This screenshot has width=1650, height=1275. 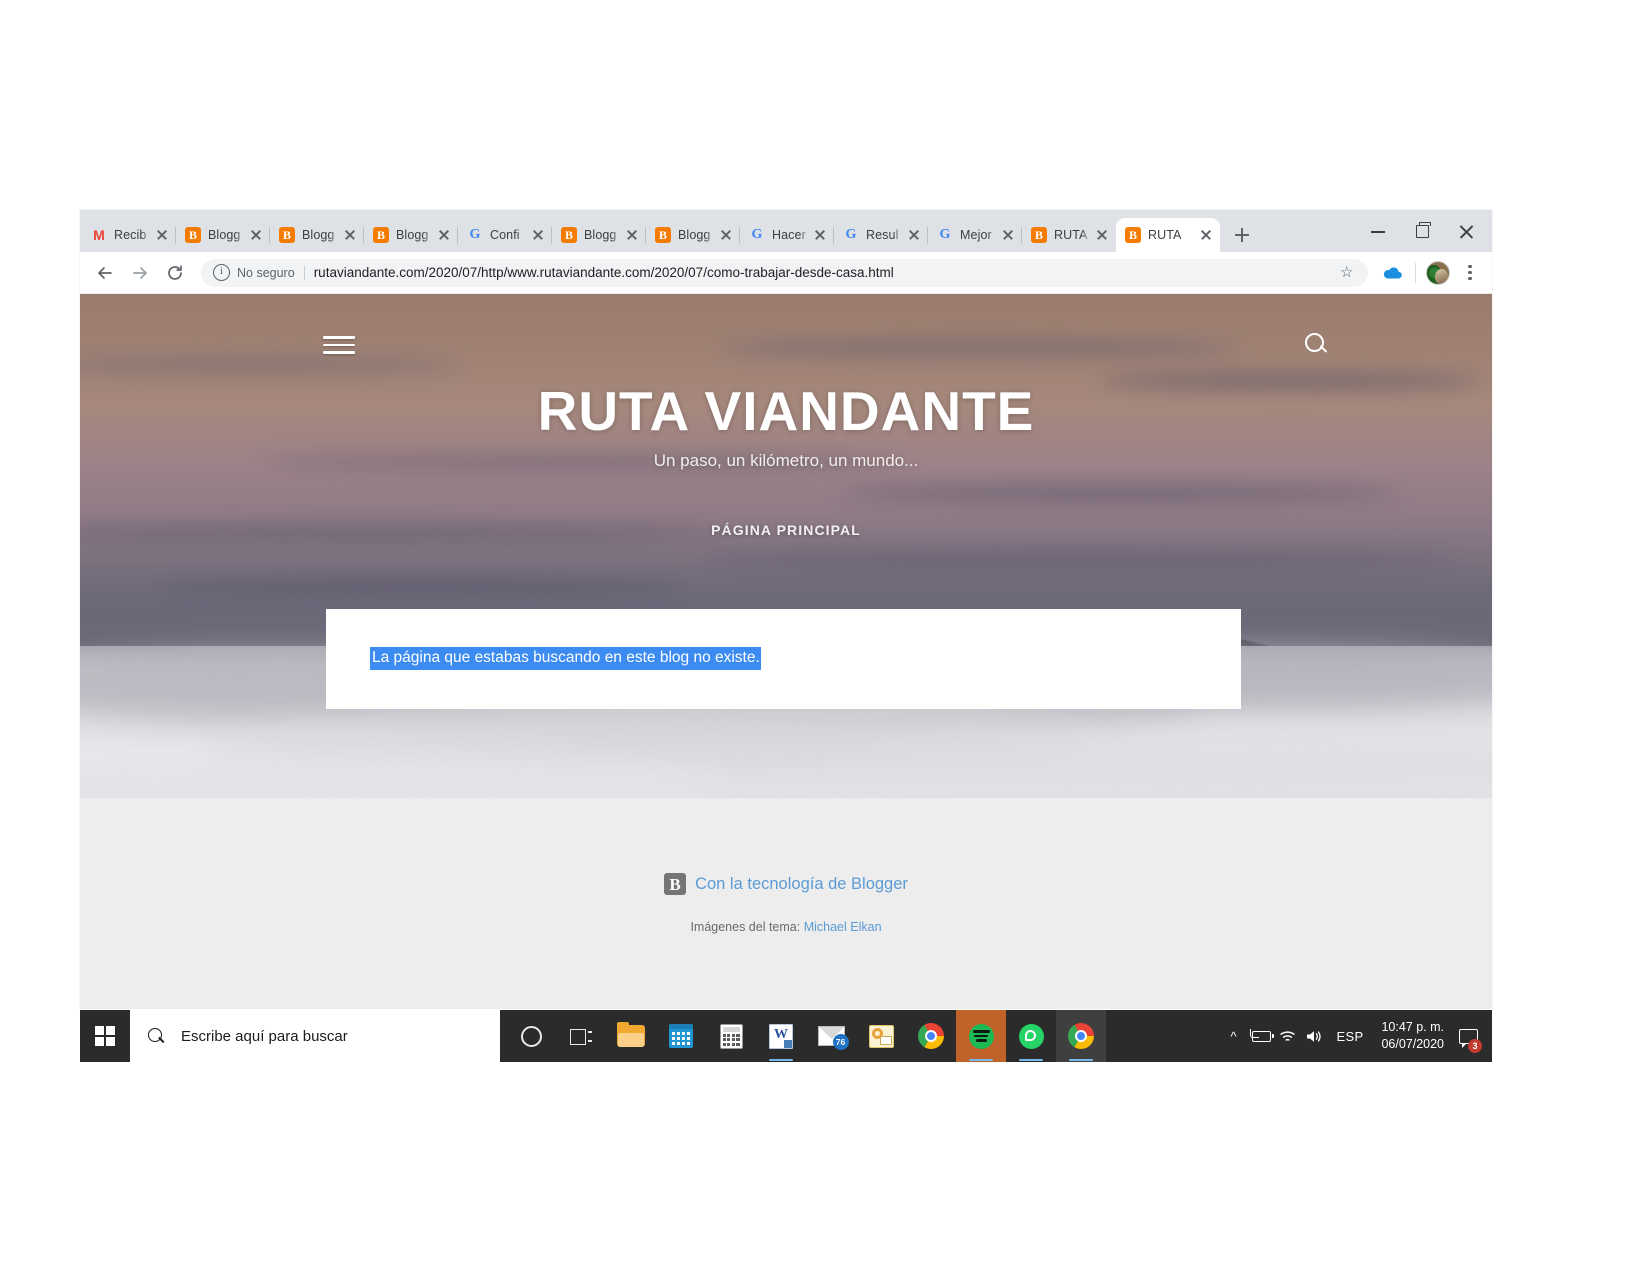 I want to click on task-view-button, so click(x=581, y=1036).